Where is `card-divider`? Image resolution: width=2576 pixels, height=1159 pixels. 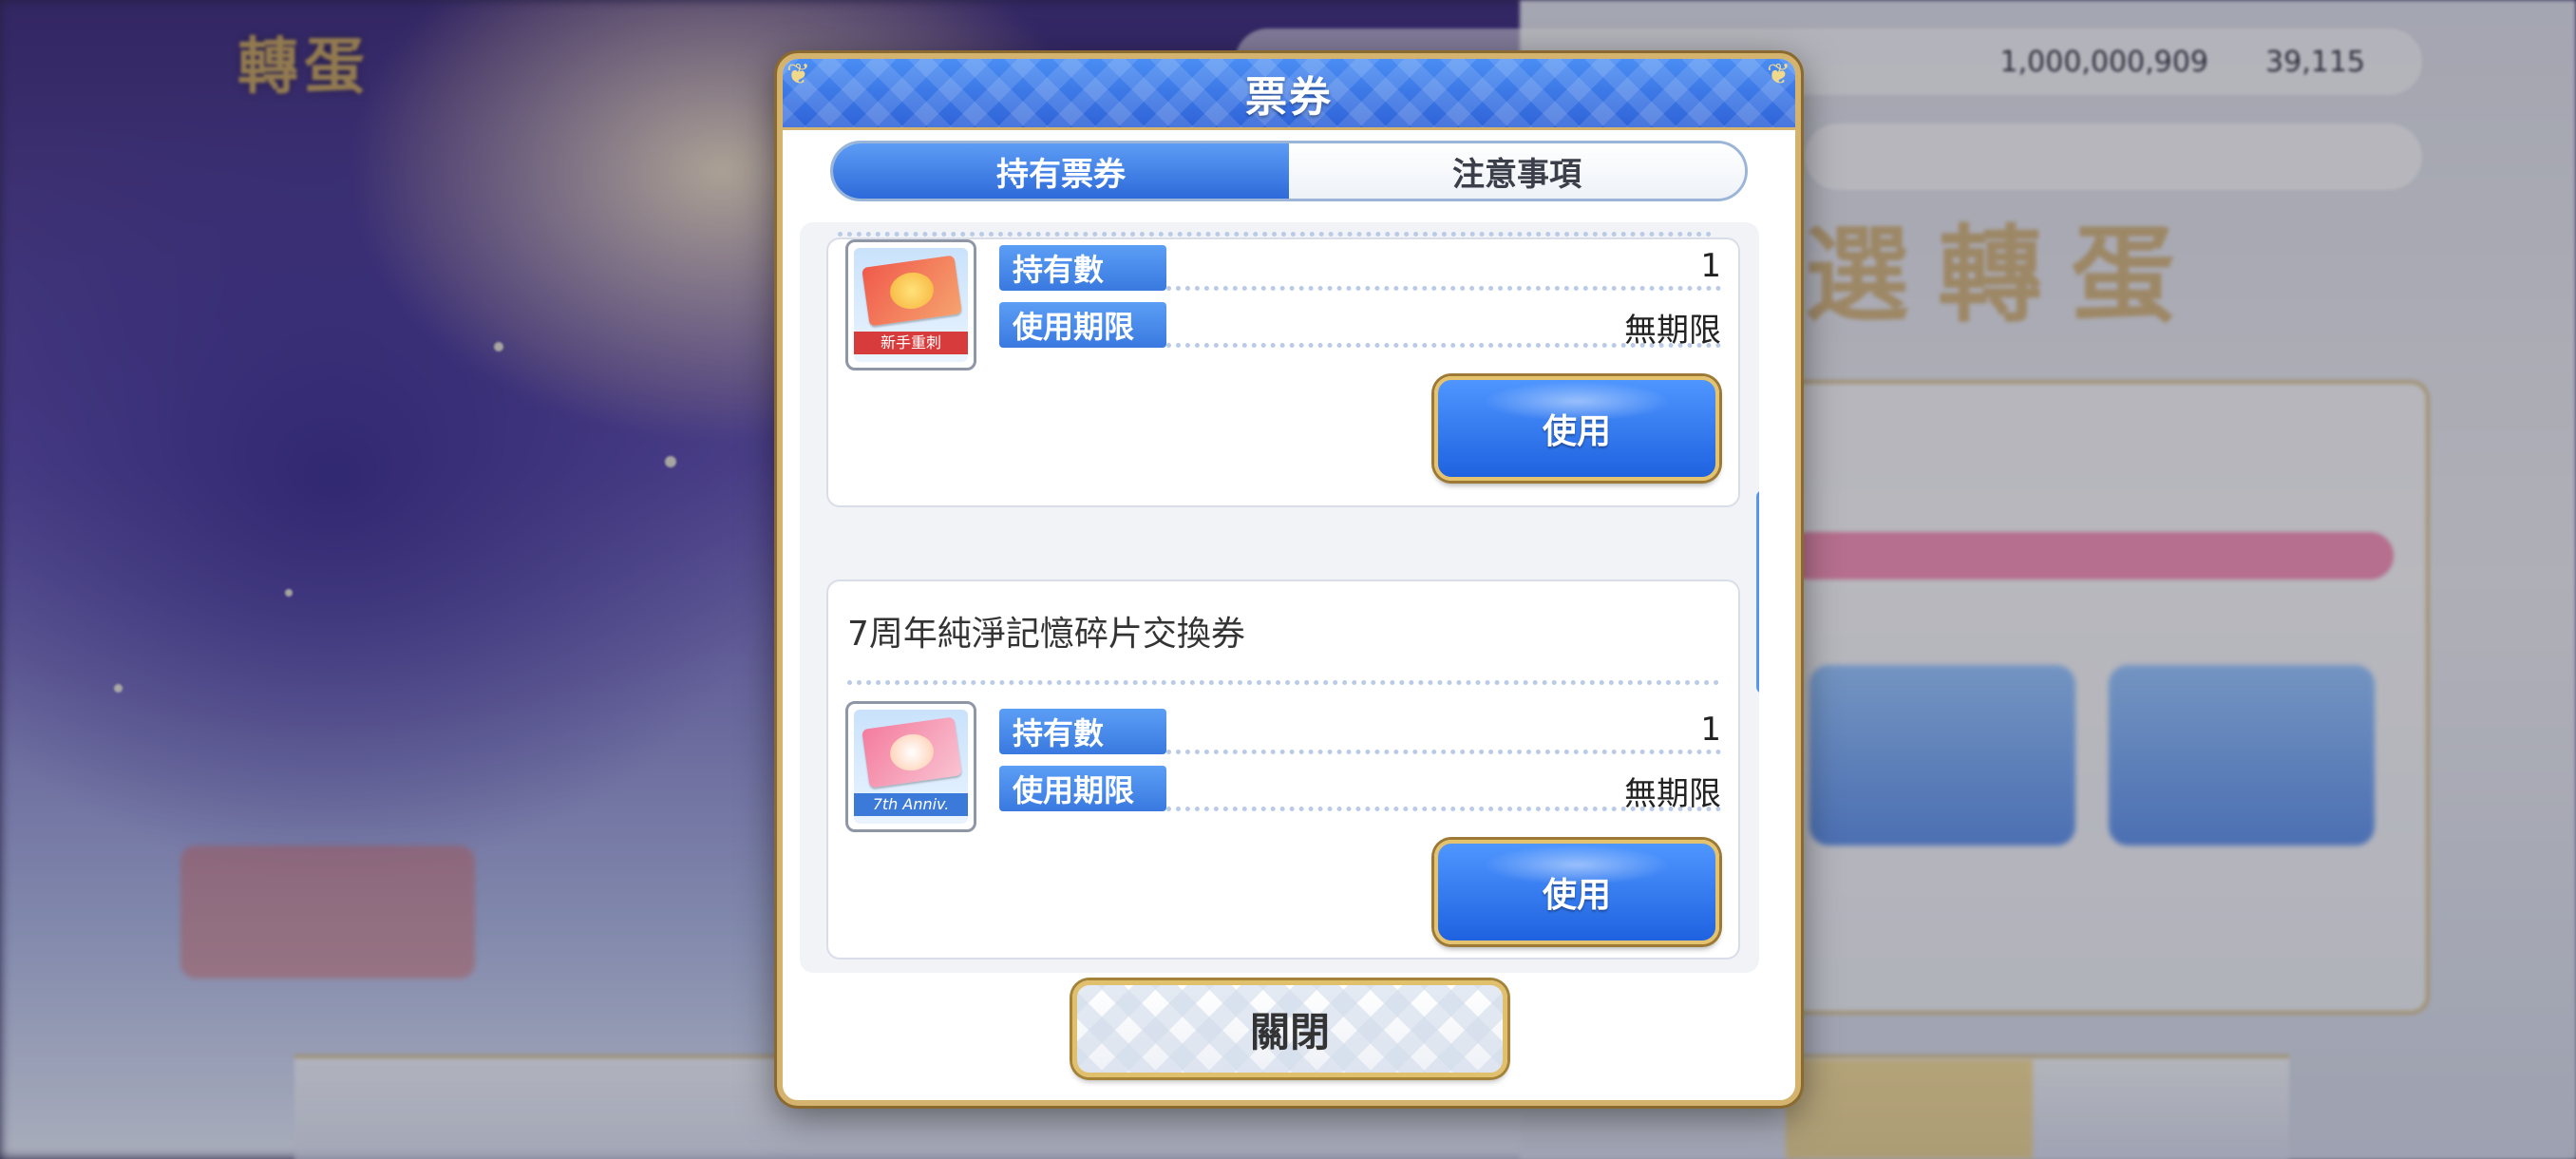
card-divider is located at coordinates (1283, 682).